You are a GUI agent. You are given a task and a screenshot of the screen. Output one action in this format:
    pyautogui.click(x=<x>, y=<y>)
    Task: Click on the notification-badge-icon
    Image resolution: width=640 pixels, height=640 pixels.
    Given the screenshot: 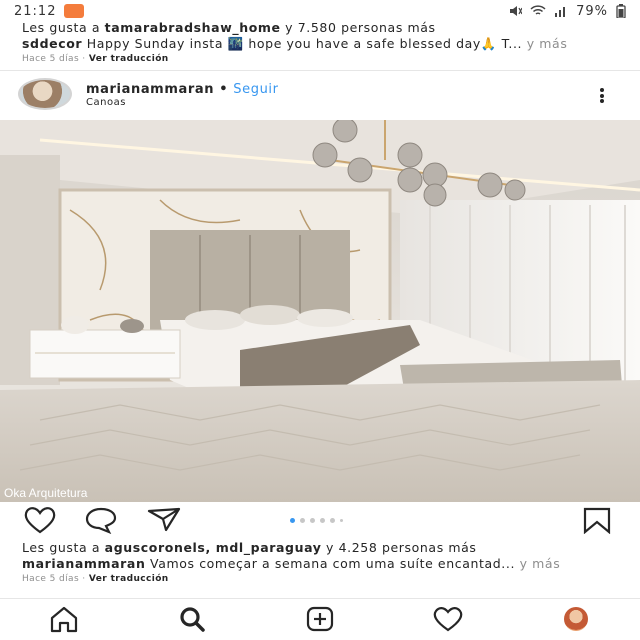 What is the action you would take?
    pyautogui.click(x=74, y=11)
    